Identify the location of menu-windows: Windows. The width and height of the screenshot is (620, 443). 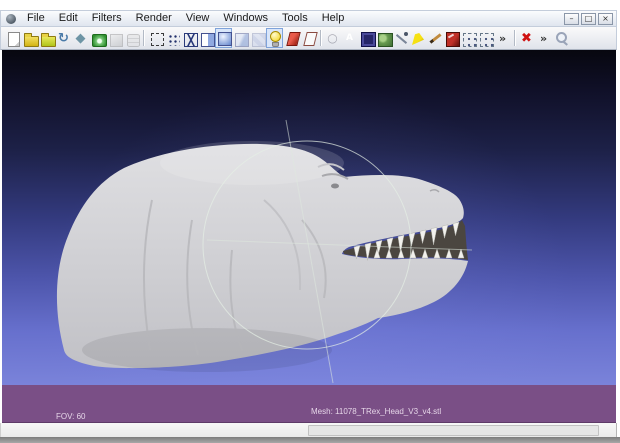
(245, 18).